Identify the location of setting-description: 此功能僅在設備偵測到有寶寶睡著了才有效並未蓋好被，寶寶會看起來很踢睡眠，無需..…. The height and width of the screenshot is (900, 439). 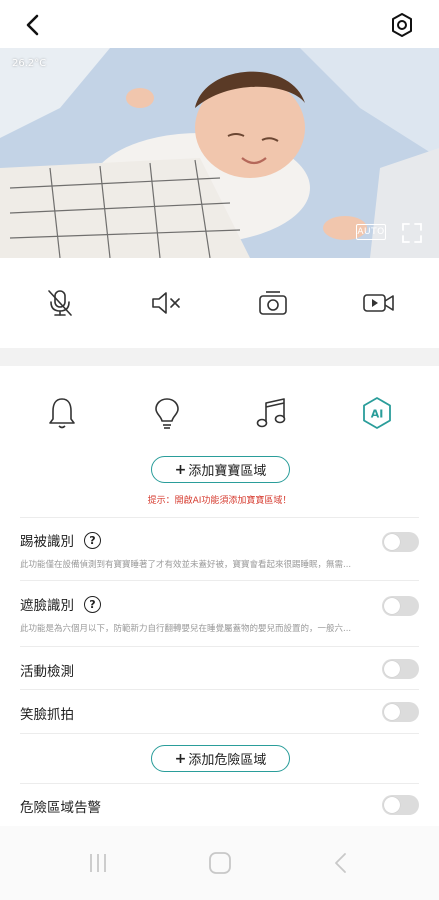
(186, 565).